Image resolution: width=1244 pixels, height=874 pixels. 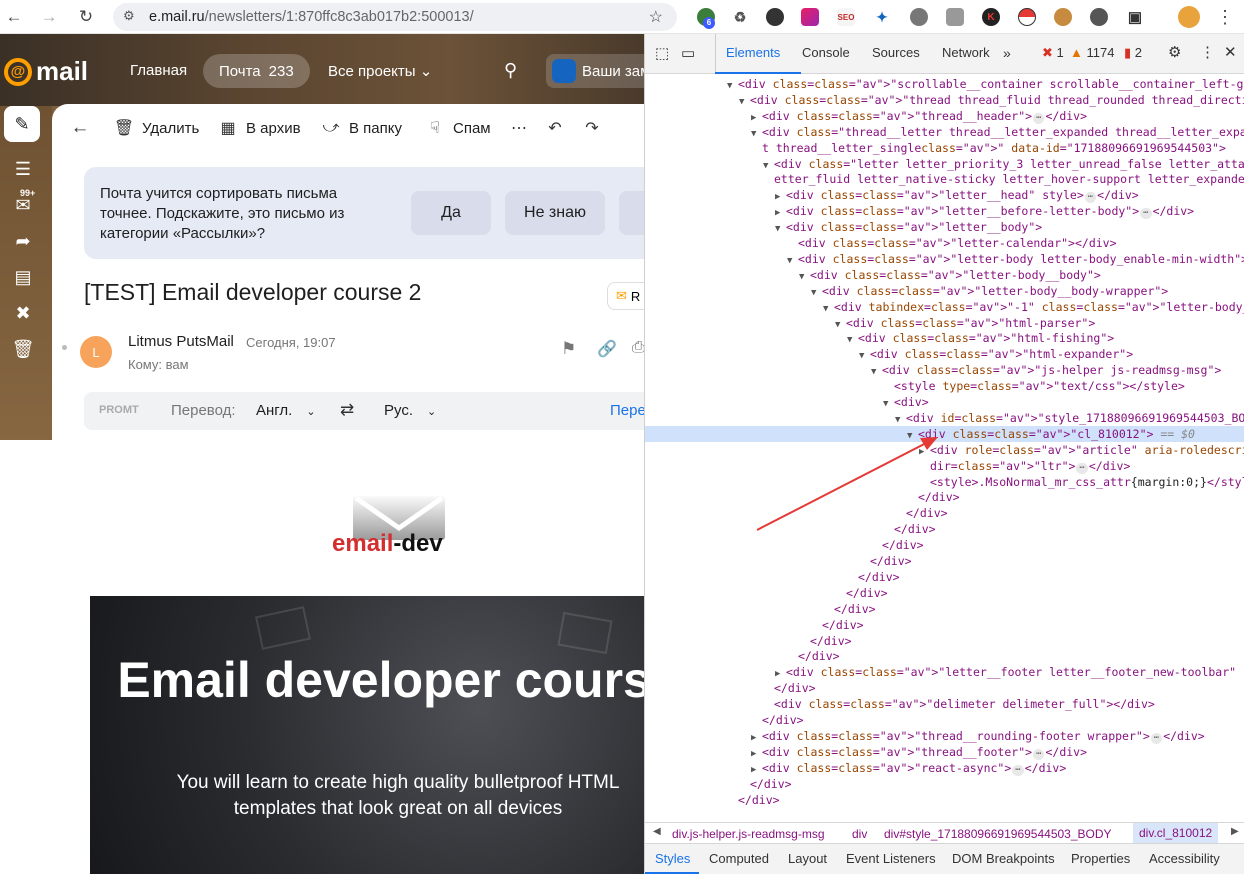 I want to click on delete-button: 🗑 Удалить, so click(x=156, y=128).